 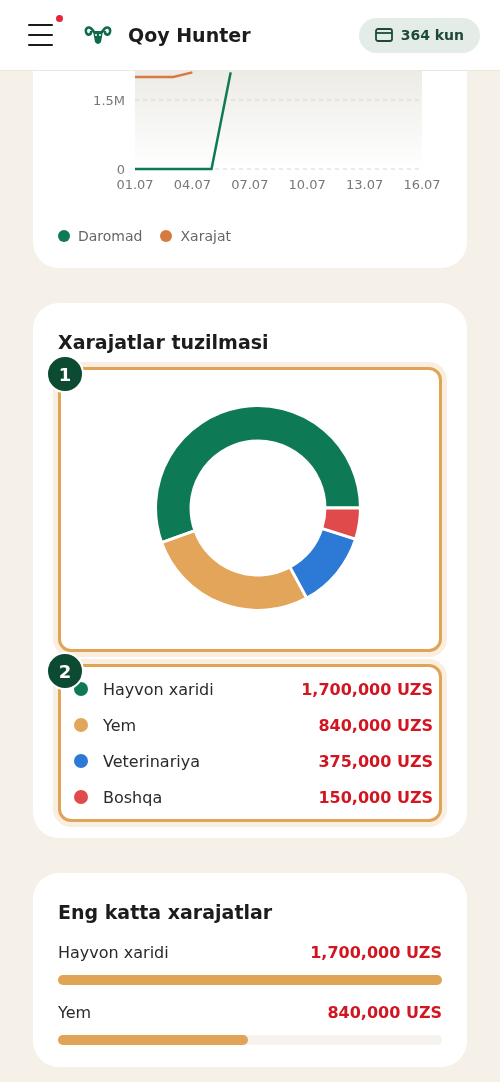 What do you see at coordinates (419, 35) in the screenshot?
I see `days-pill: 364 kun` at bounding box center [419, 35].